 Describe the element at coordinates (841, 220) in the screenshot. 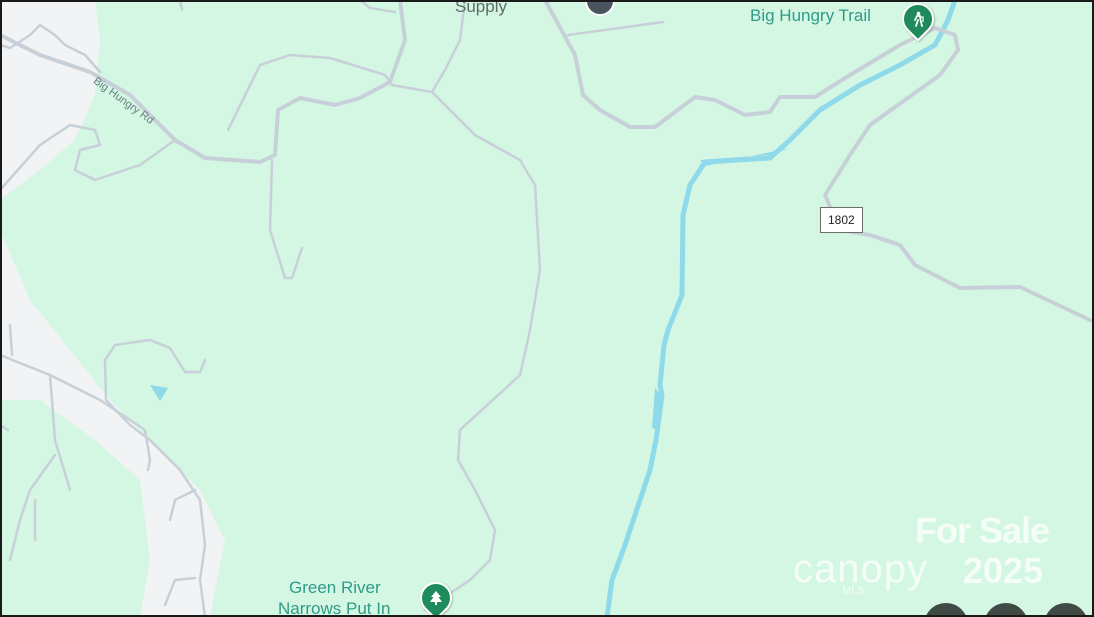

I see `route-shield-1802: 1802` at that location.